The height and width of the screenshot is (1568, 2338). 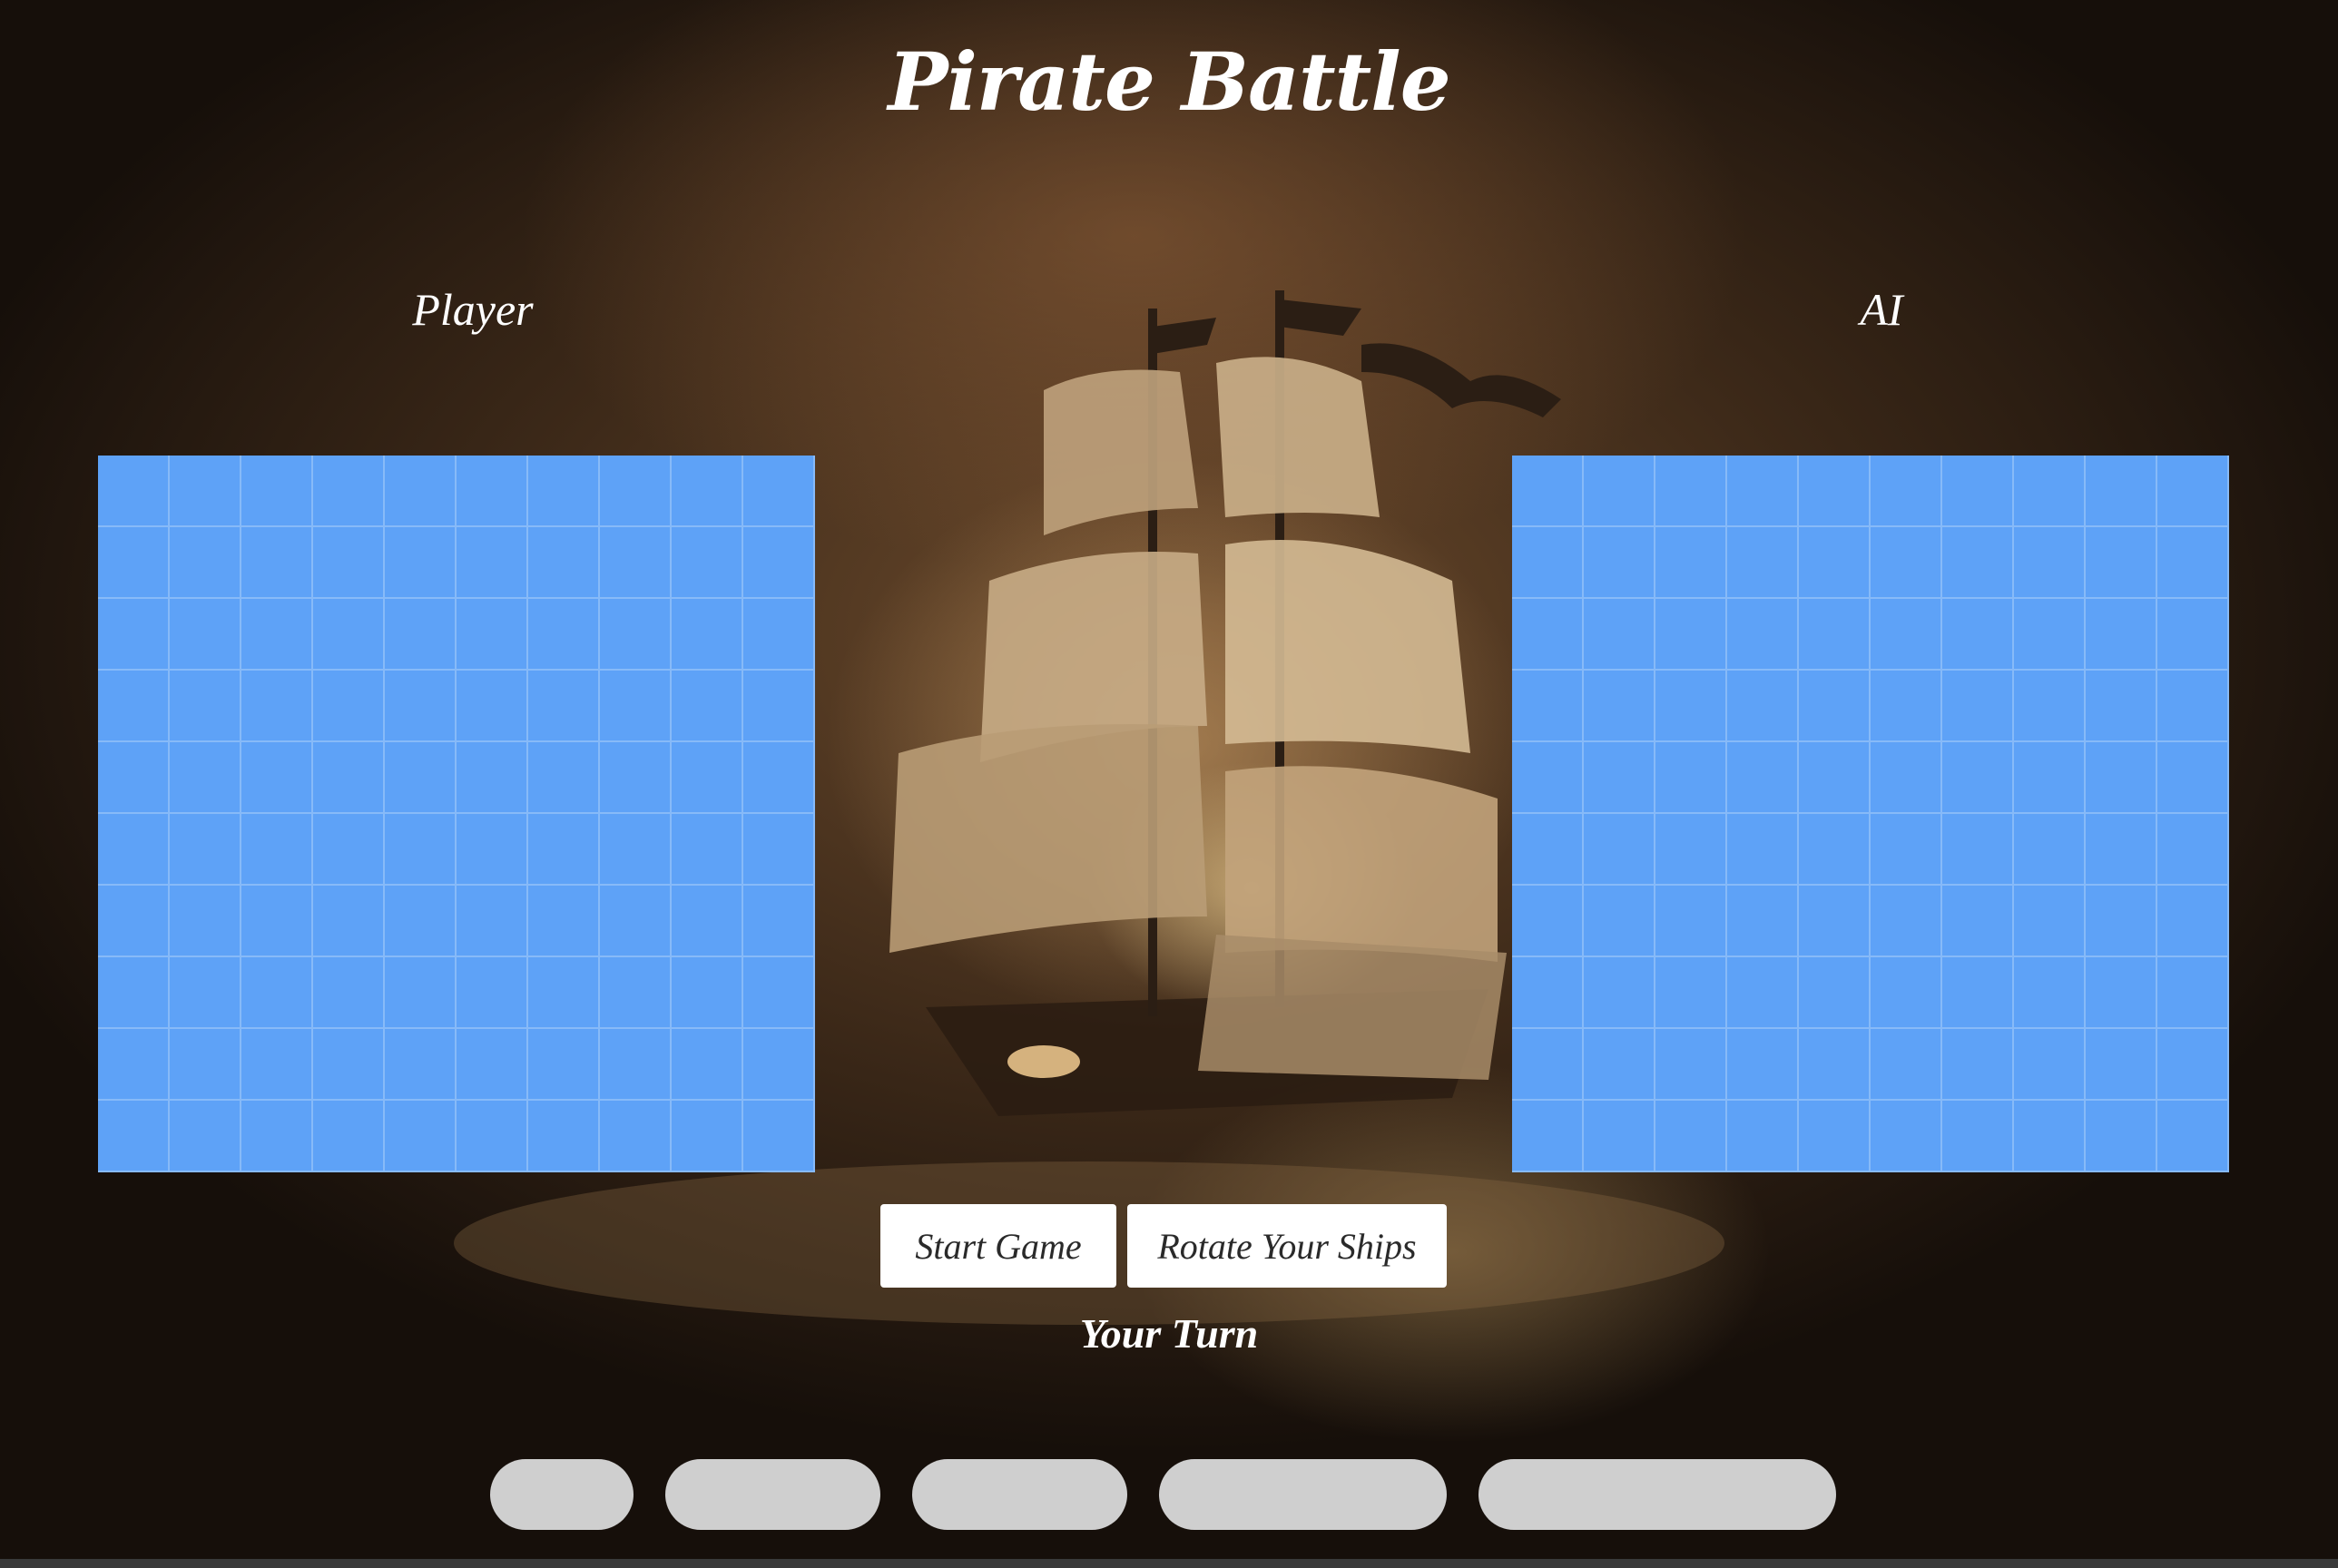 I want to click on player-board, so click(x=457, y=814).